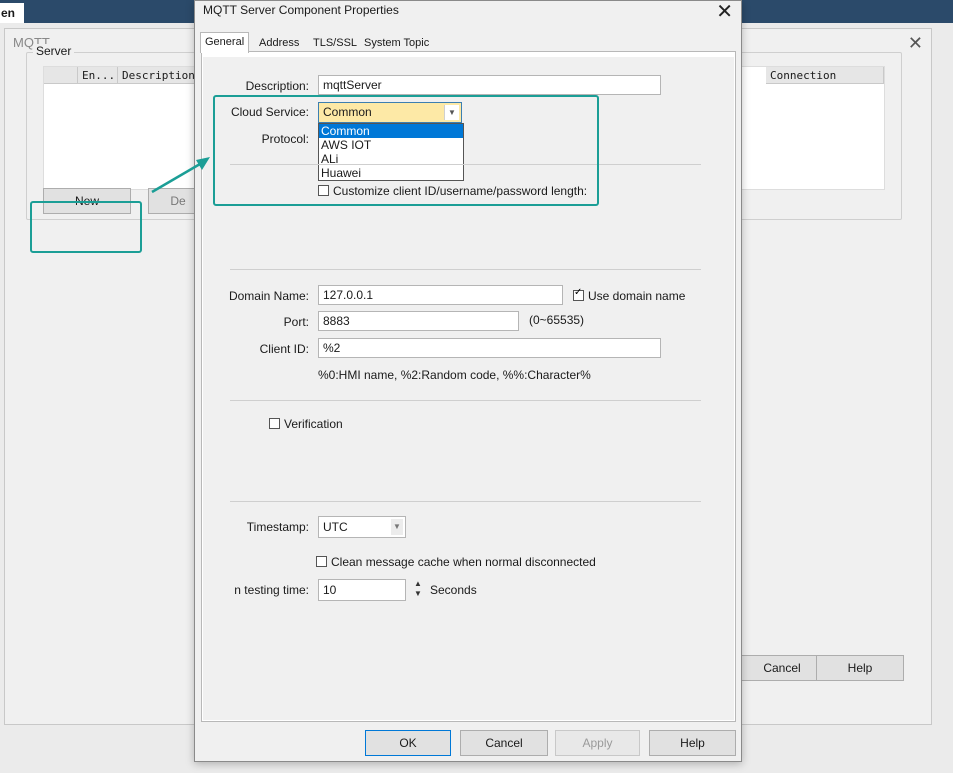  What do you see at coordinates (61, 75) in the screenshot?
I see `table-header-blank` at bounding box center [61, 75].